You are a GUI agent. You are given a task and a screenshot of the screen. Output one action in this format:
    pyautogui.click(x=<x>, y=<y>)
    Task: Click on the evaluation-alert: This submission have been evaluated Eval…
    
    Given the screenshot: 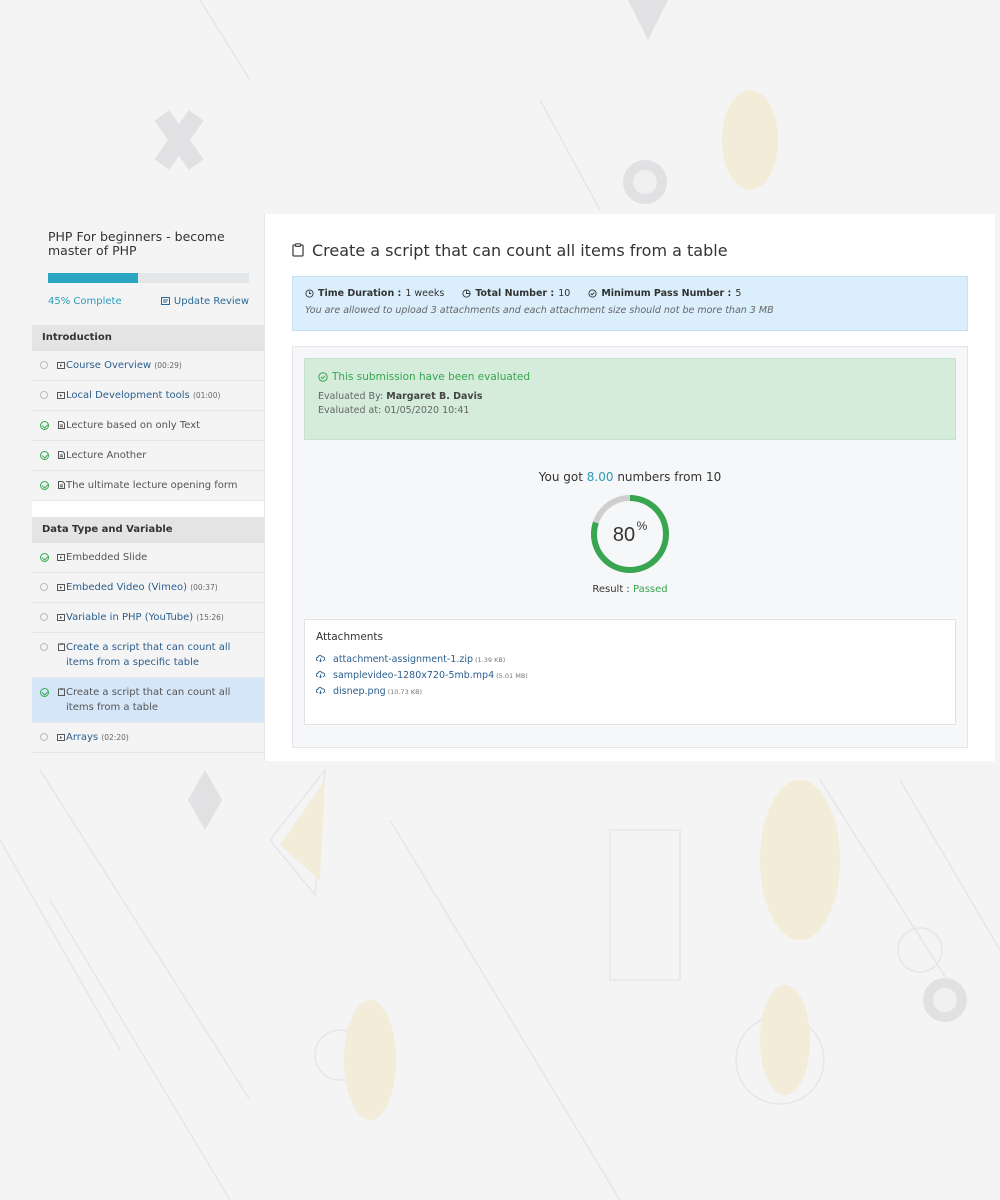 What is the action you would take?
    pyautogui.click(x=630, y=399)
    